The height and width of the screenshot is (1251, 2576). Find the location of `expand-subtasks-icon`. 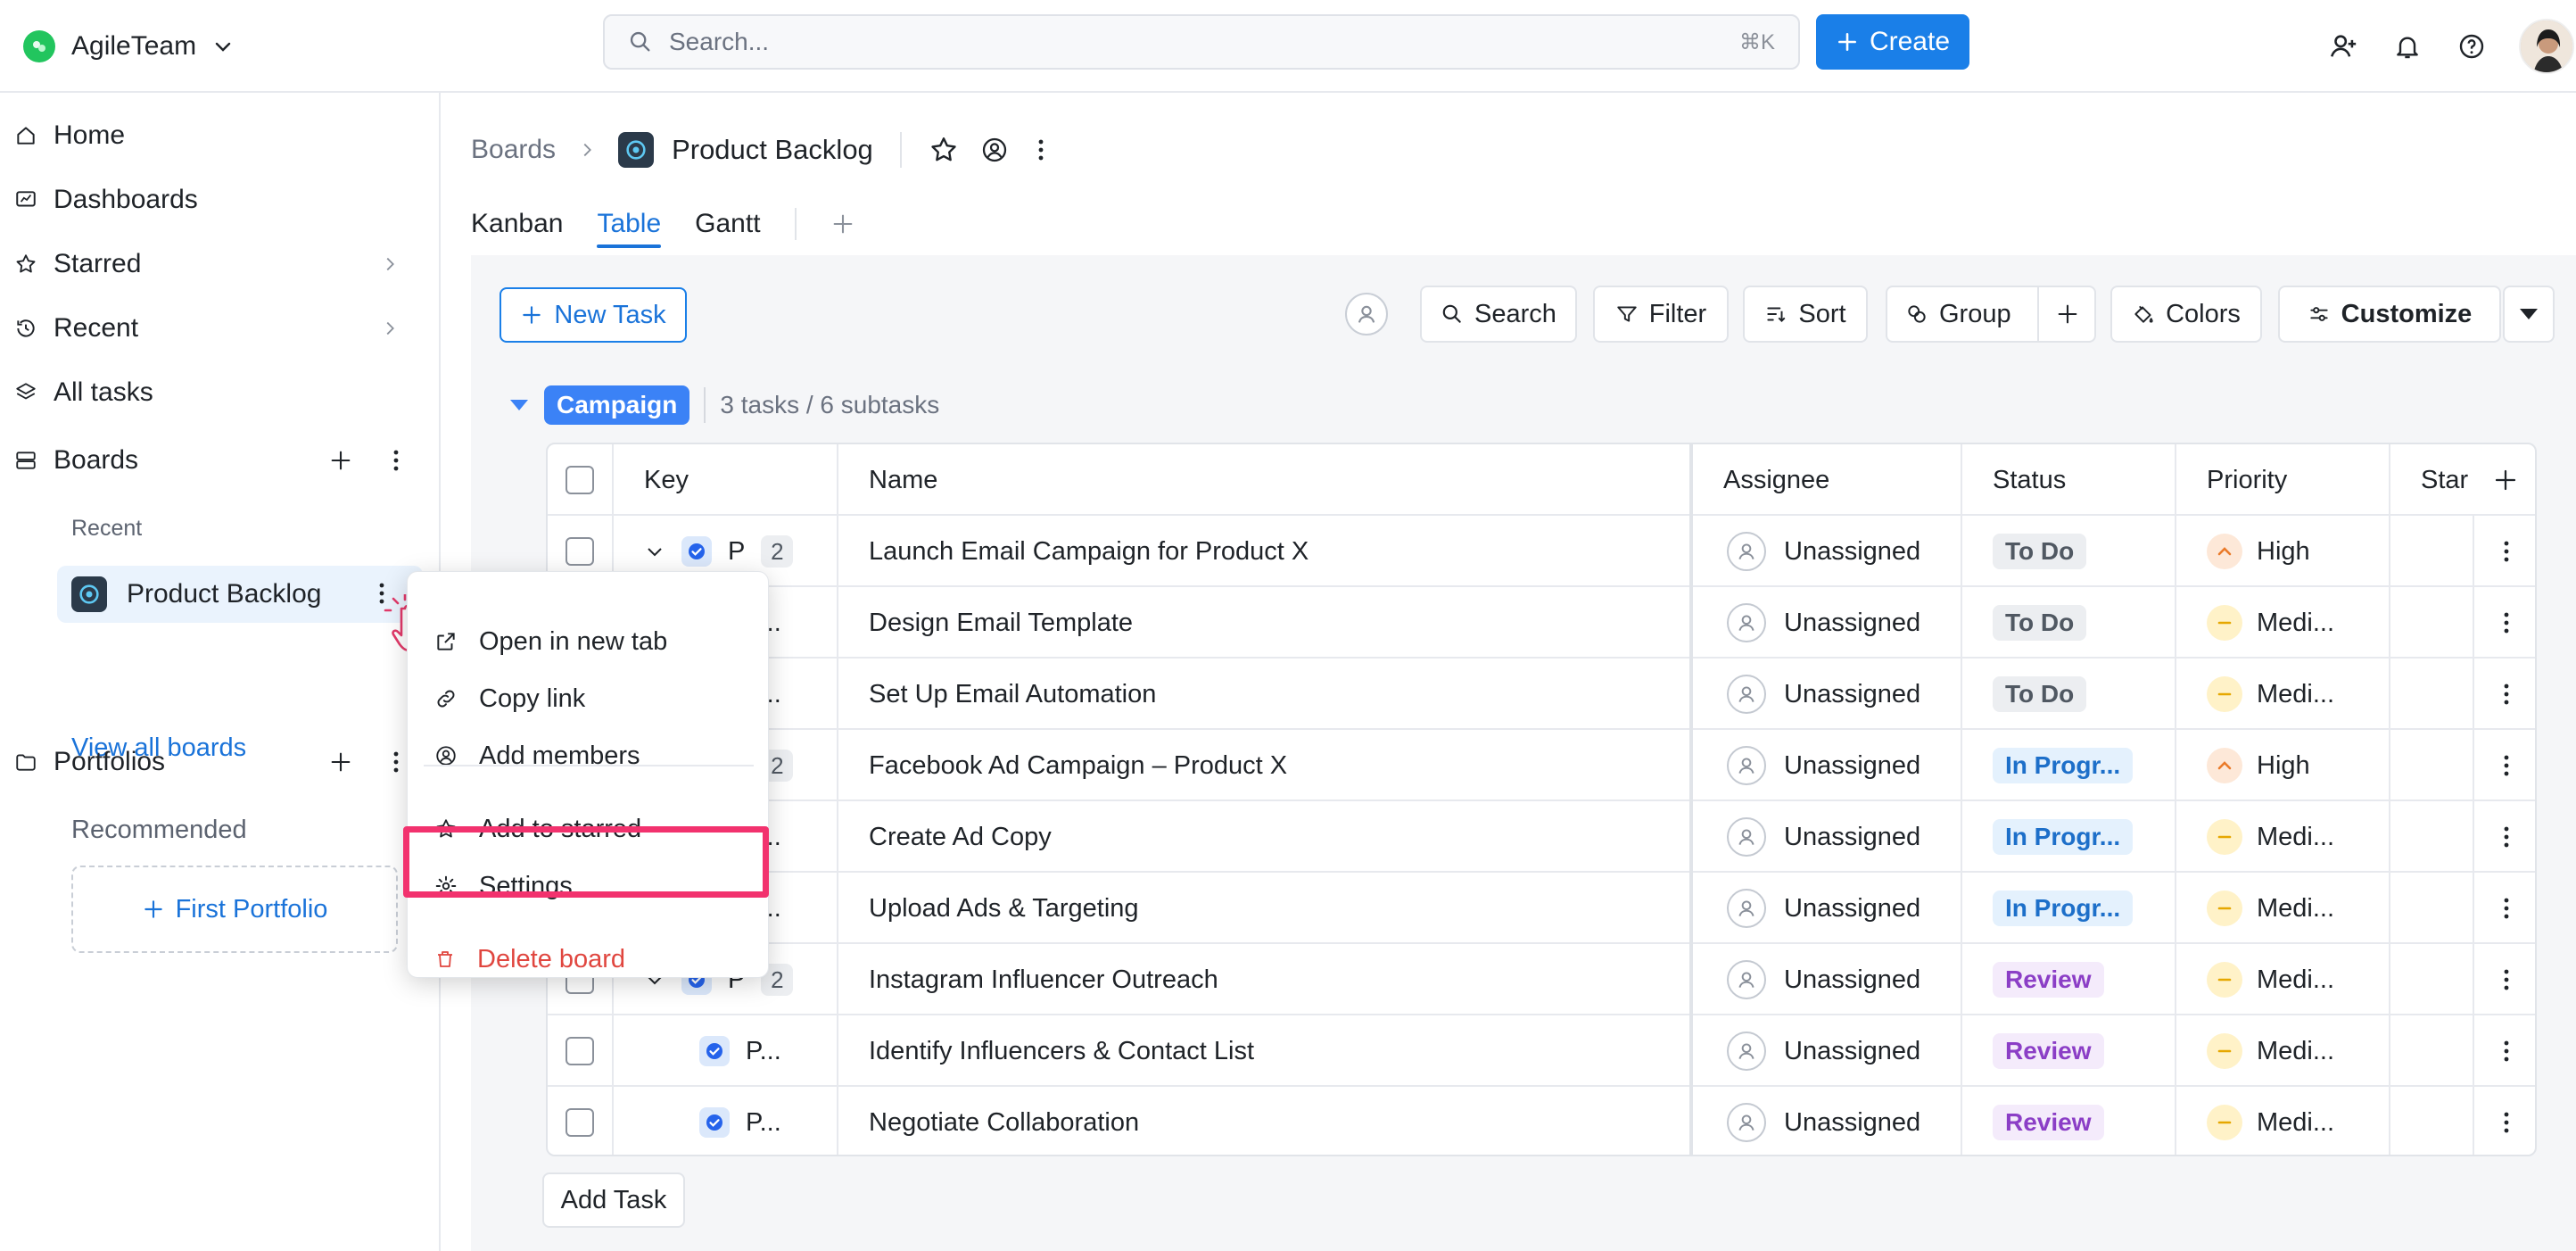

expand-subtasks-icon is located at coordinates (655, 551).